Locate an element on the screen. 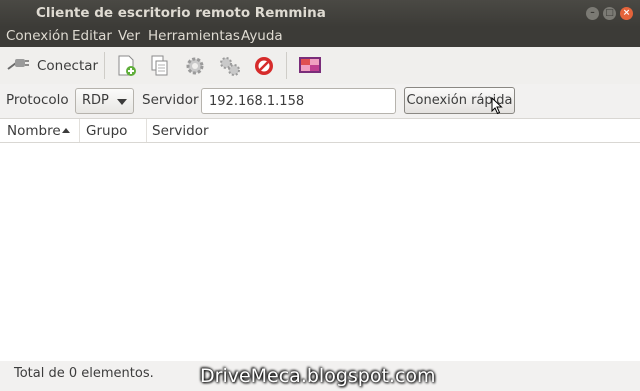  column-header-servidor: Servidor is located at coordinates (180, 131).